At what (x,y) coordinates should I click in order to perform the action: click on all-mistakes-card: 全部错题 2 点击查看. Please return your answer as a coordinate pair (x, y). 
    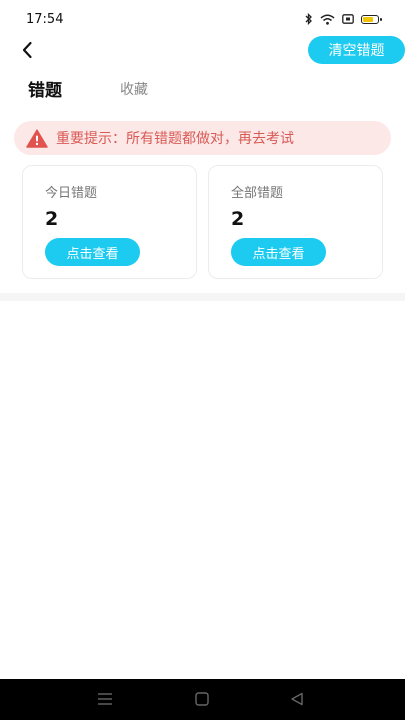
    Looking at the image, I should click on (295, 222).